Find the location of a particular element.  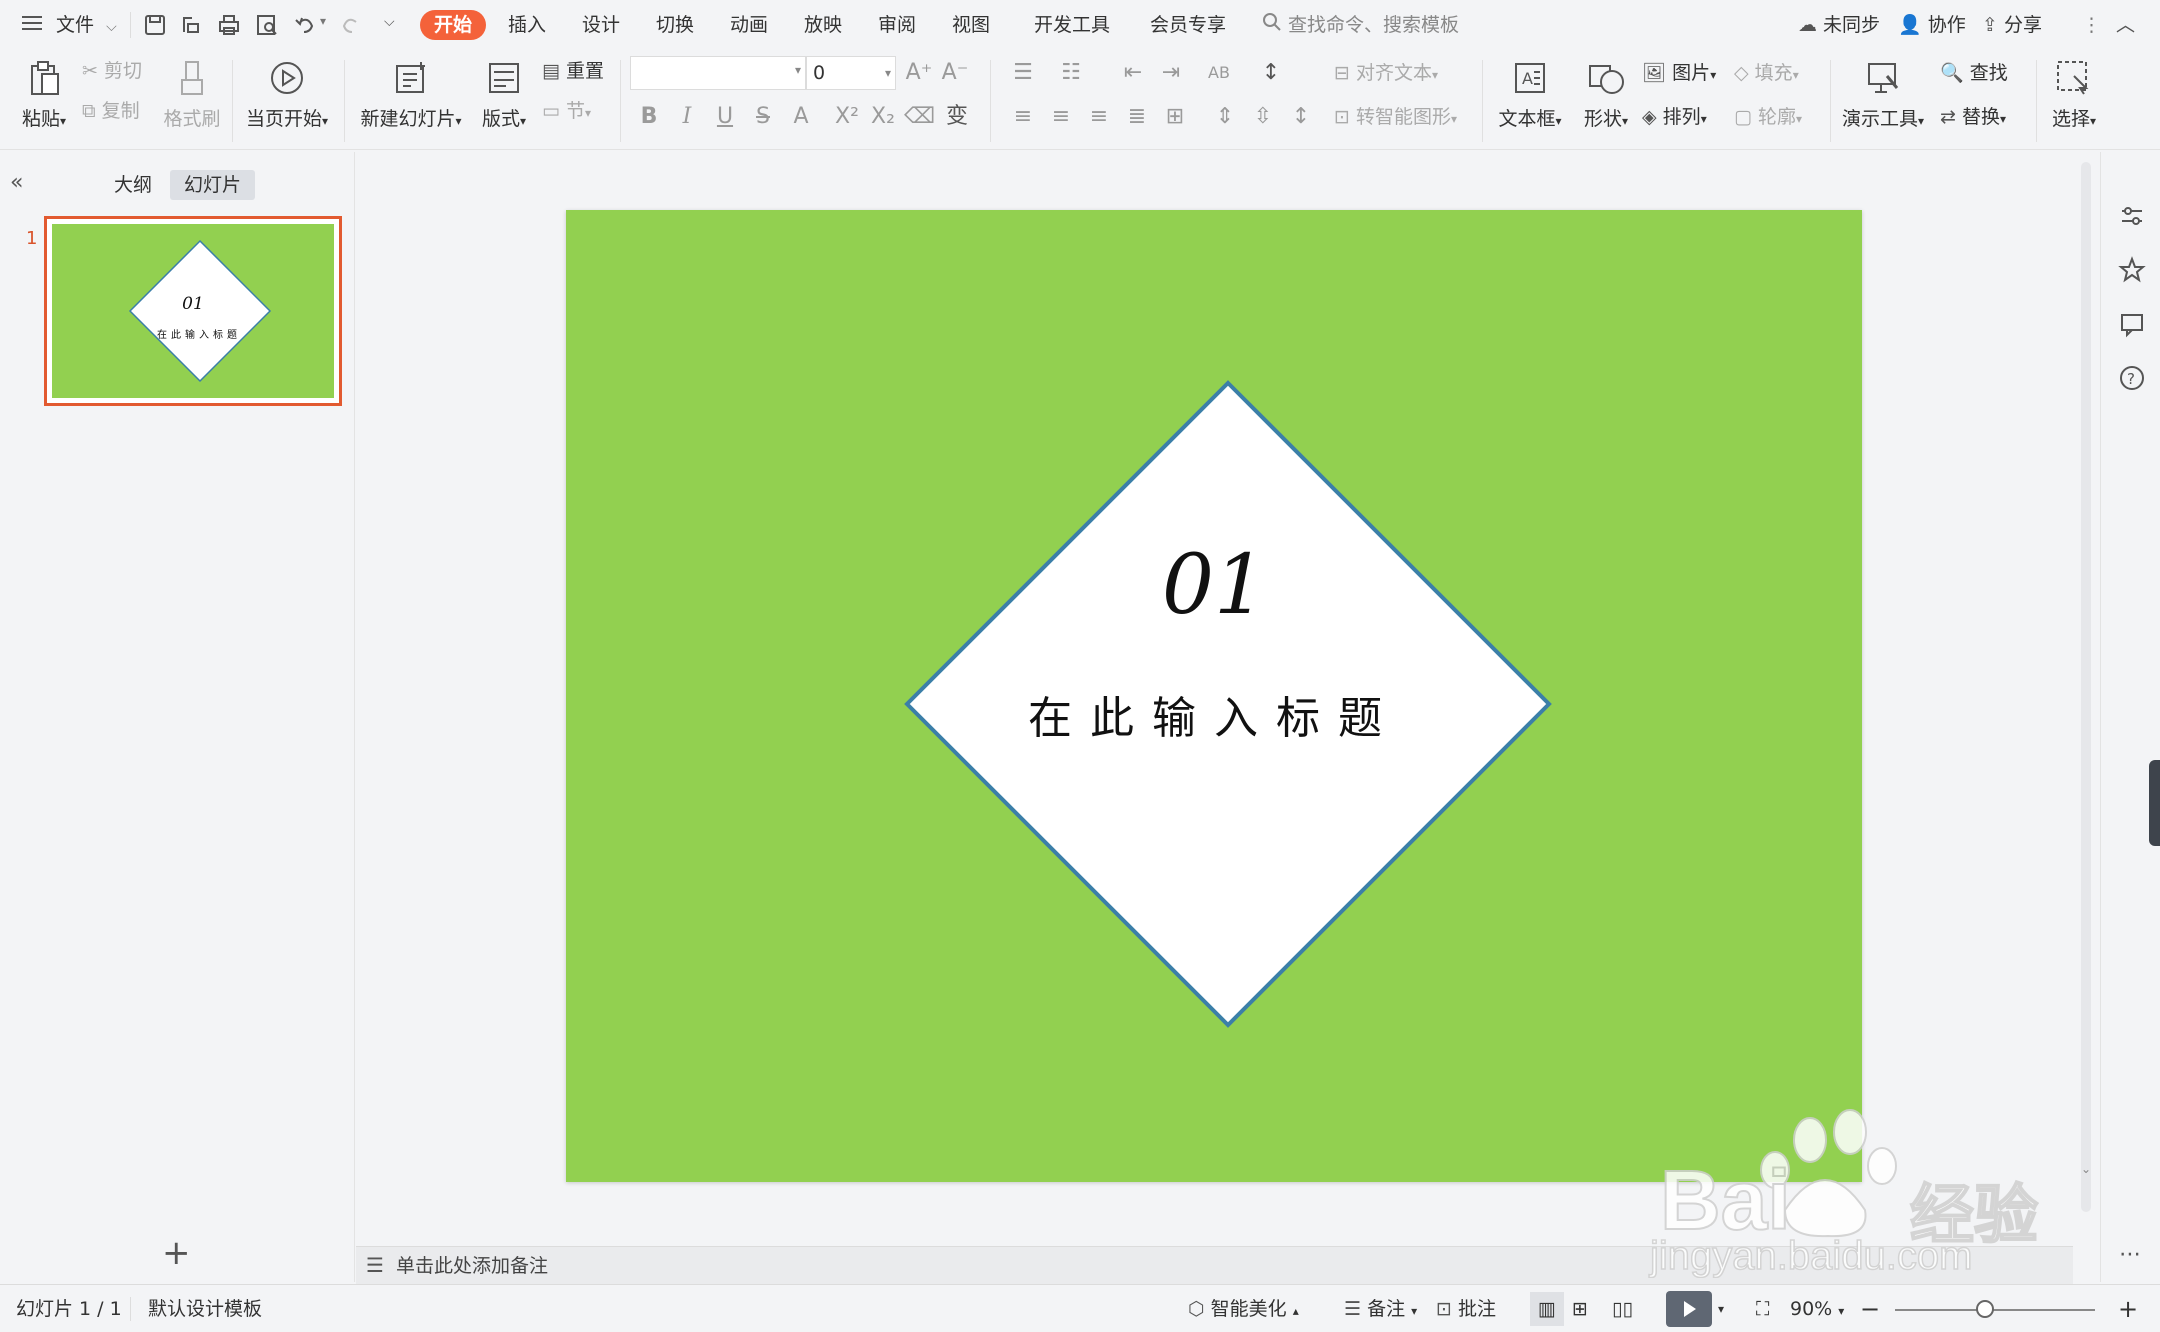

line-spacing-2-icon: ↕ is located at coordinates (1301, 117).